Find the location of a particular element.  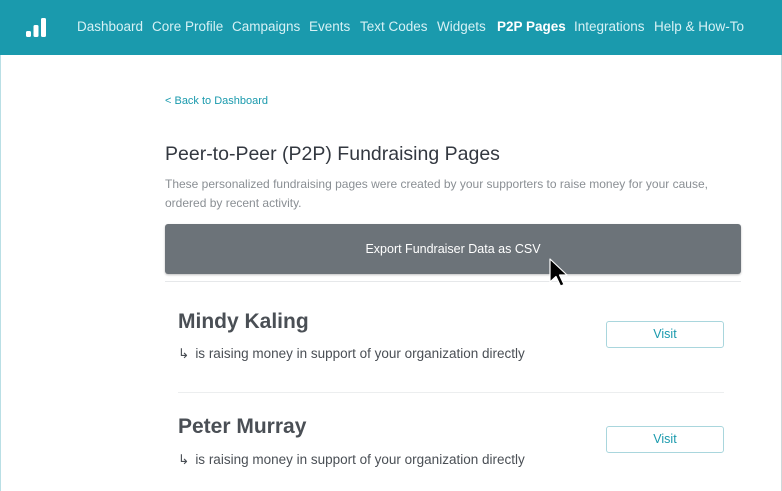

page-title: Peer-to-Peer (P2P) Fundraising Pages is located at coordinates (332, 154).